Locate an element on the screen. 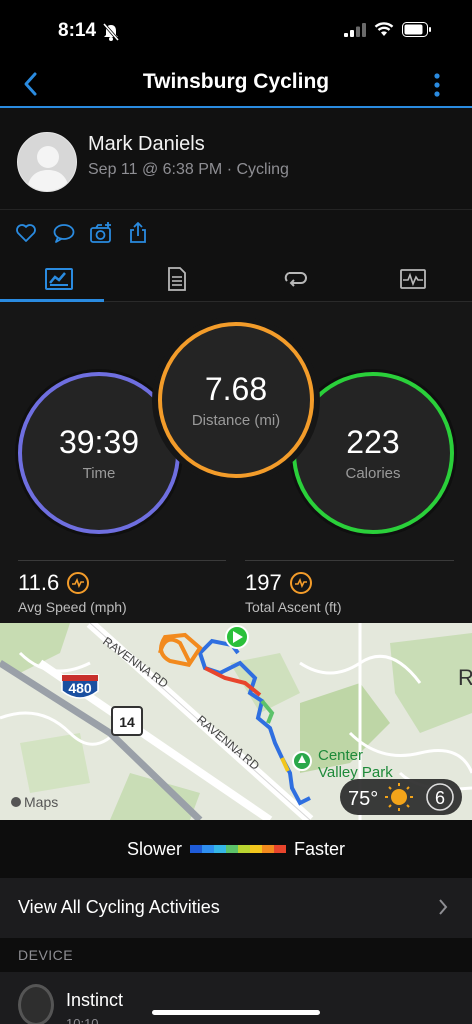 This screenshot has height=1024, width=472. avg-speed-value: 11.6 is located at coordinates (39, 582).